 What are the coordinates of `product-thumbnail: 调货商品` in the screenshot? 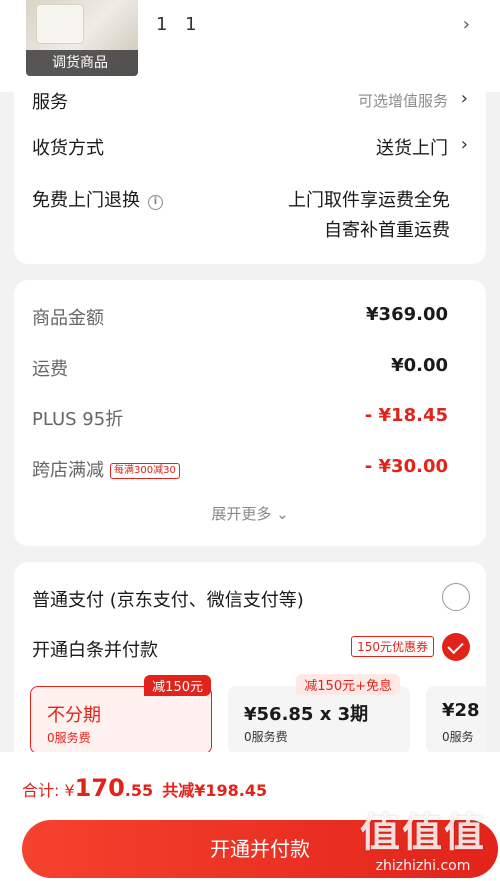 It's located at (82, 38).